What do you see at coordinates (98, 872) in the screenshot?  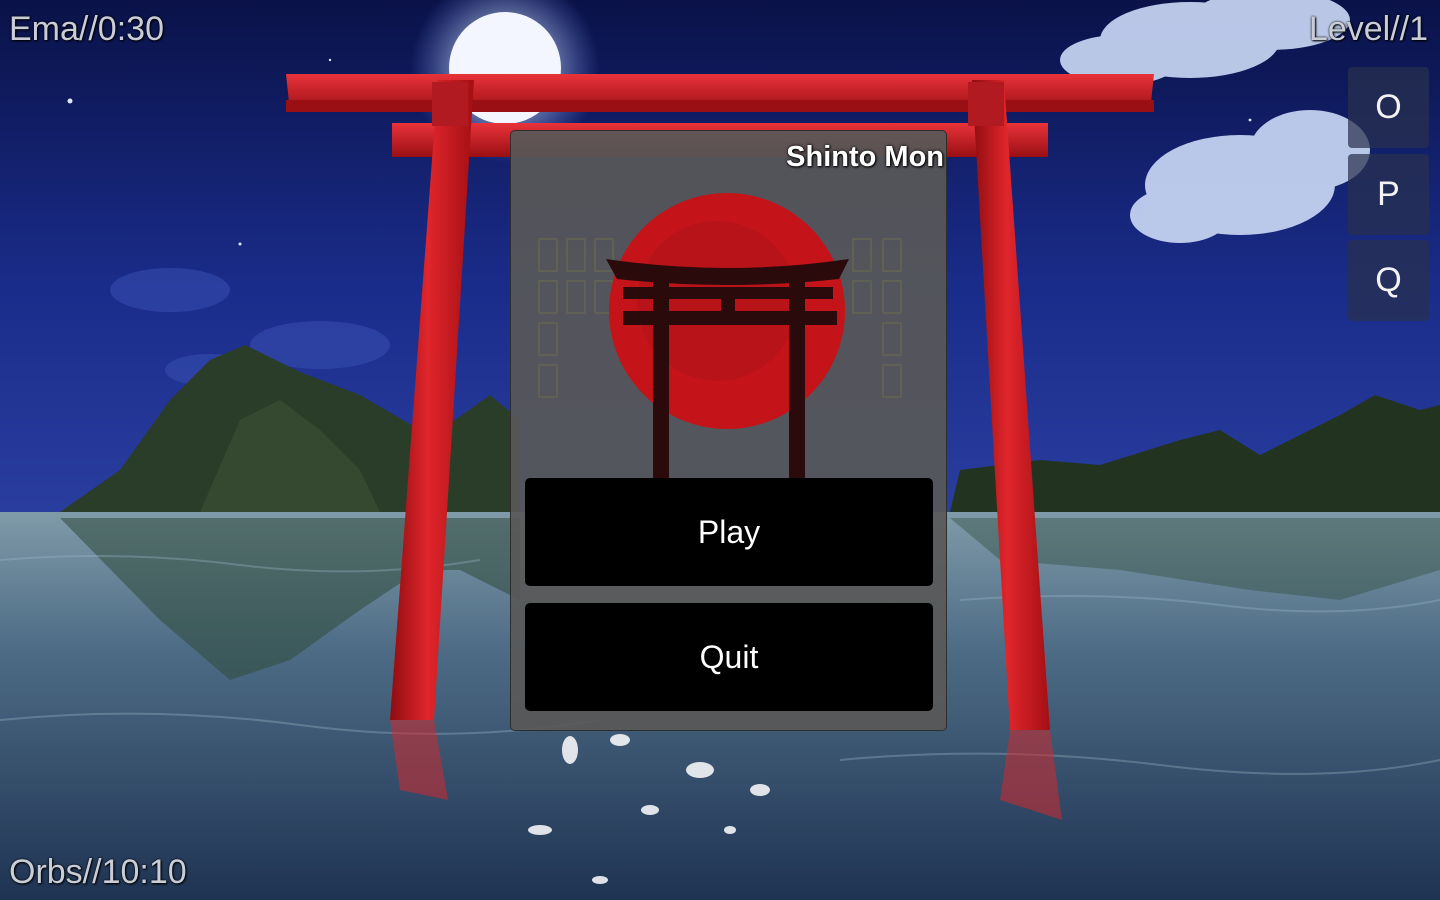 I see `orbs-counter: Orbs//10:10` at bounding box center [98, 872].